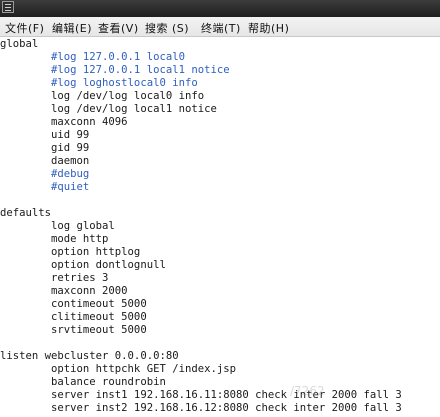 The height and width of the screenshot is (417, 440). I want to click on text-line: defaults, so click(26, 213).